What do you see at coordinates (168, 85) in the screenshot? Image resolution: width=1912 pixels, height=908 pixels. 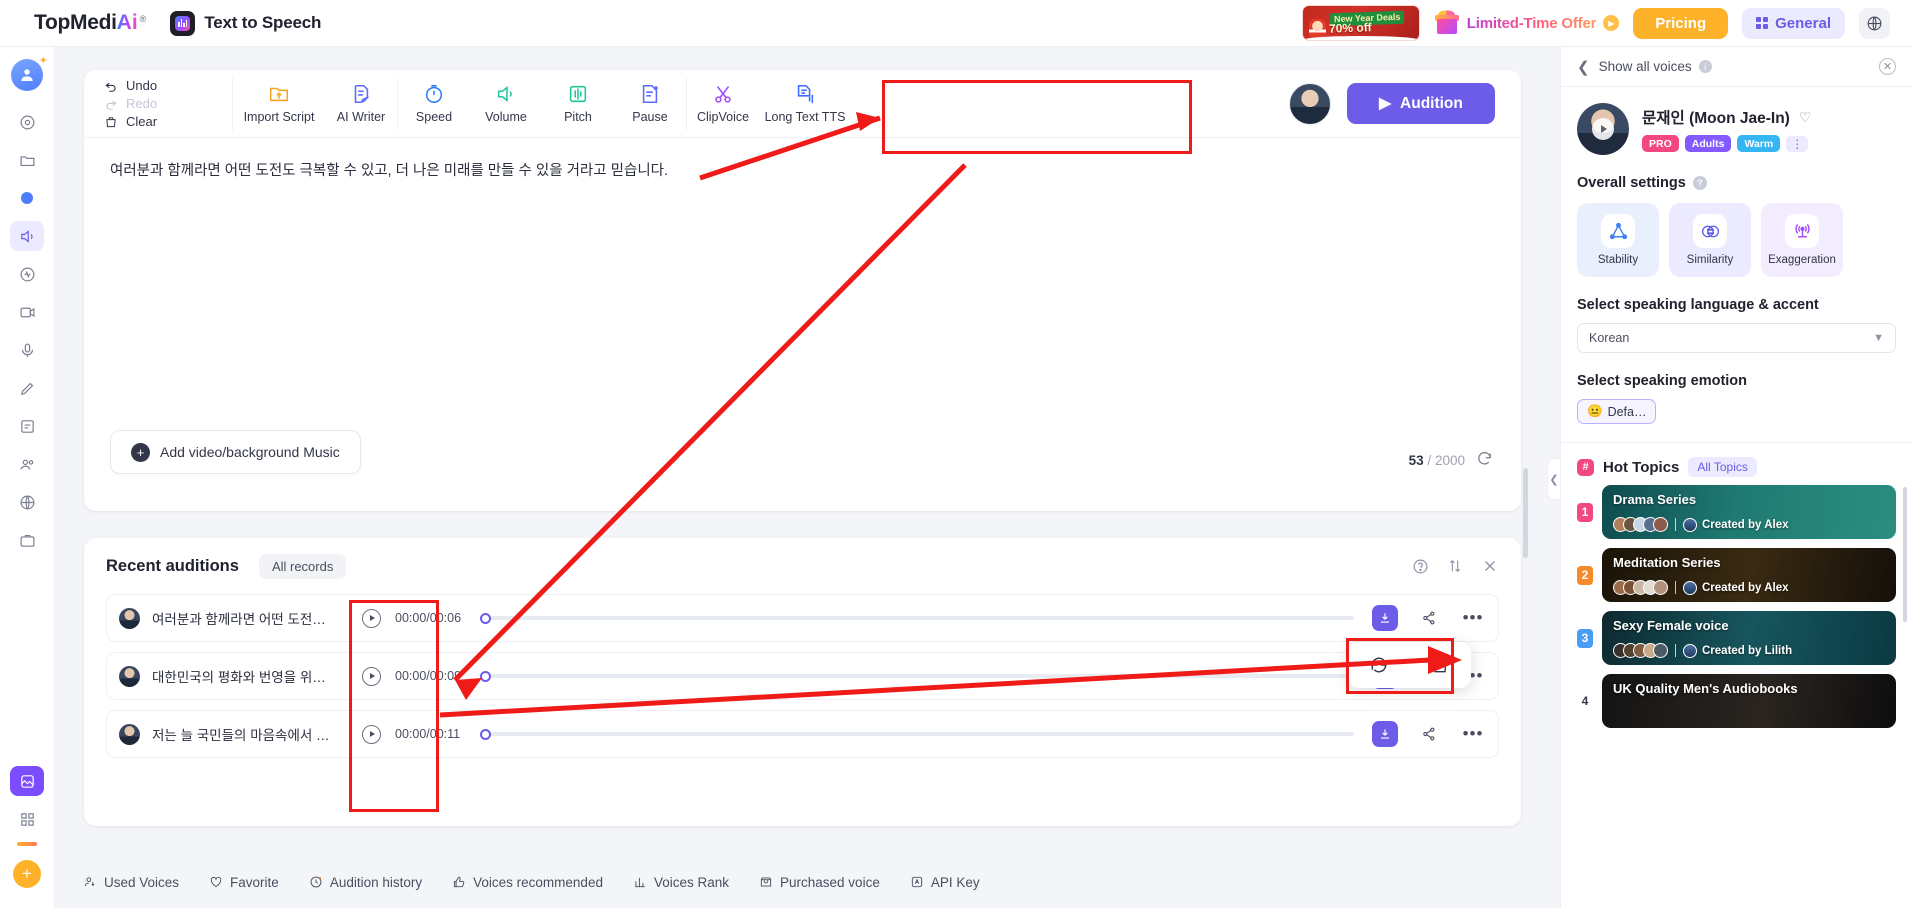 I see `undo-button: Undo` at bounding box center [168, 85].